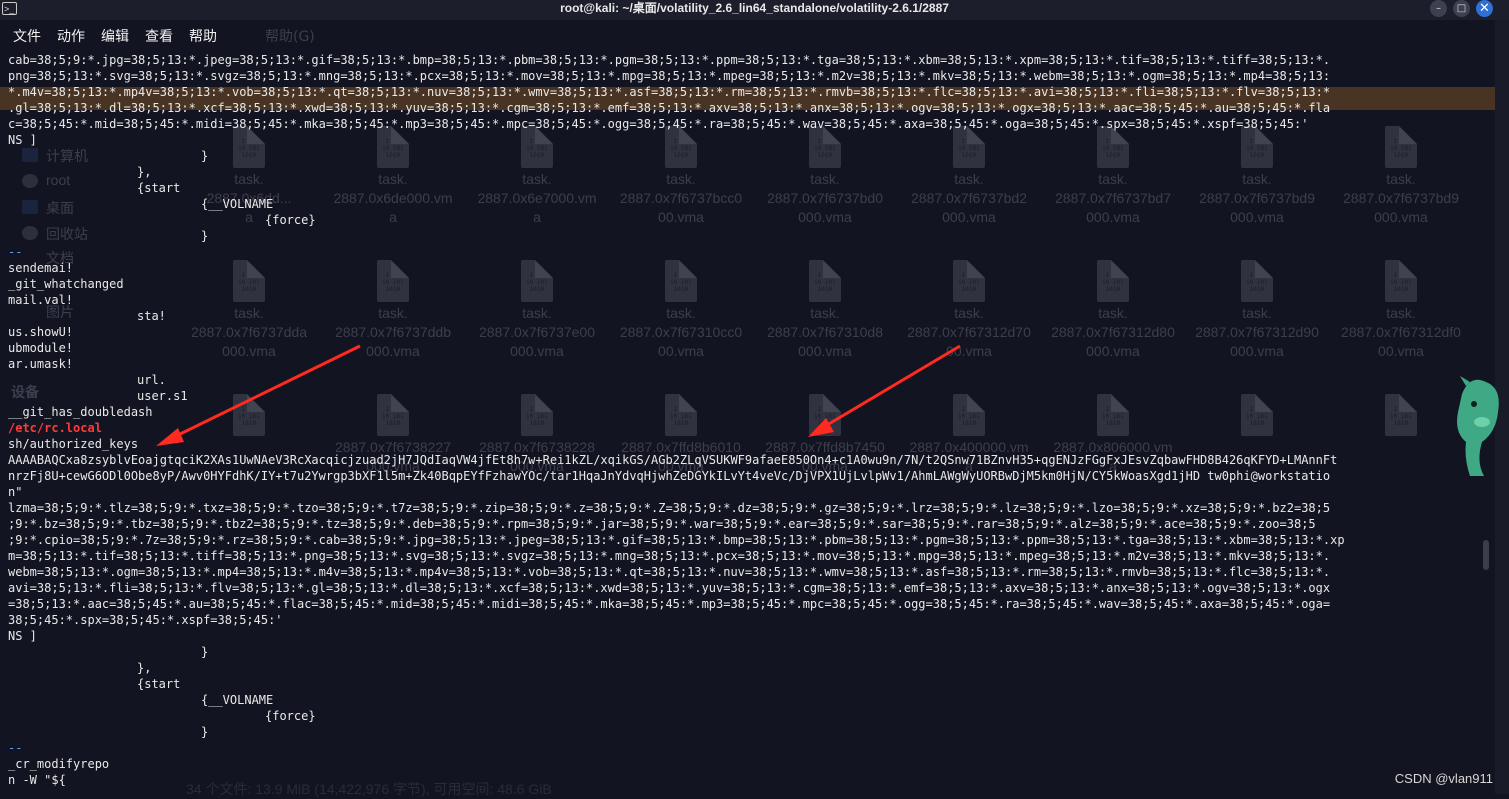  What do you see at coordinates (825, 198) in the screenshot?
I see `ghost-file-label: task. 2887.0x7f6737bd0 000.vma` at bounding box center [825, 198].